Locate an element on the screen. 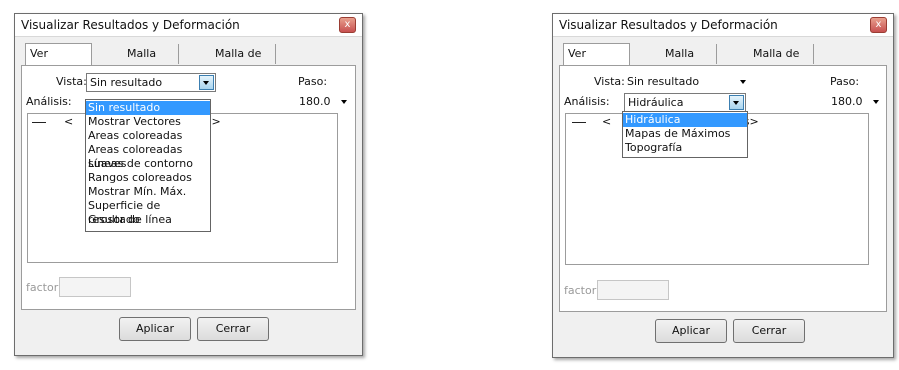  left-titlebar: Visualizar Resultados y Deformación x is located at coordinates (188, 25).